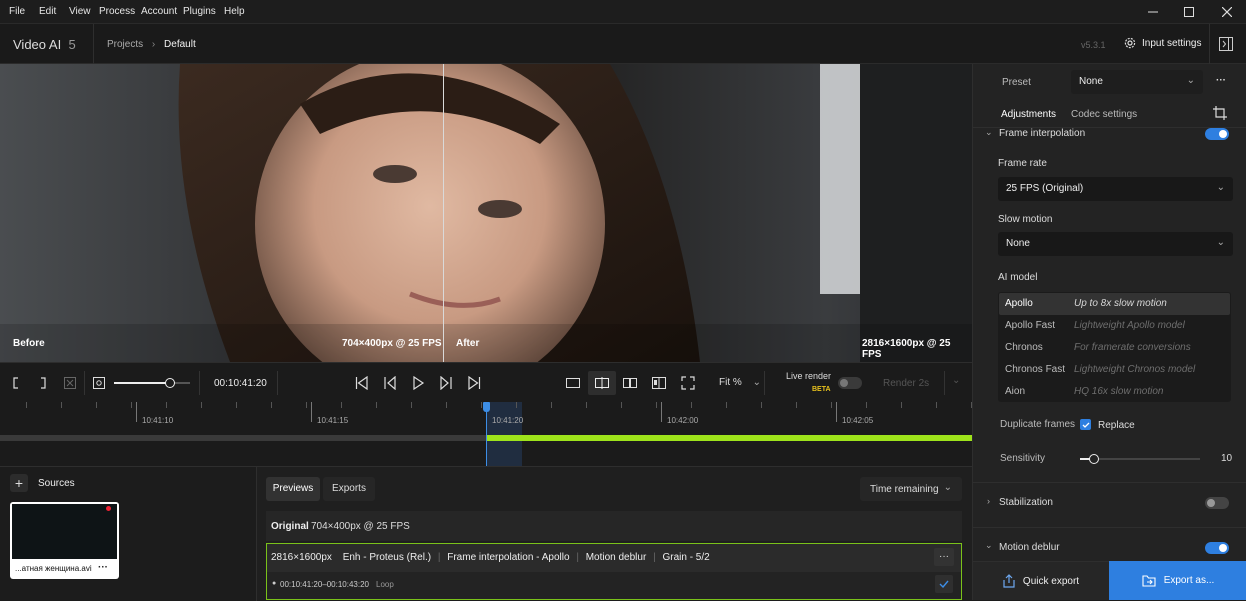  Describe the element at coordinates (1227, 12) in the screenshot. I see `close-icon` at that location.